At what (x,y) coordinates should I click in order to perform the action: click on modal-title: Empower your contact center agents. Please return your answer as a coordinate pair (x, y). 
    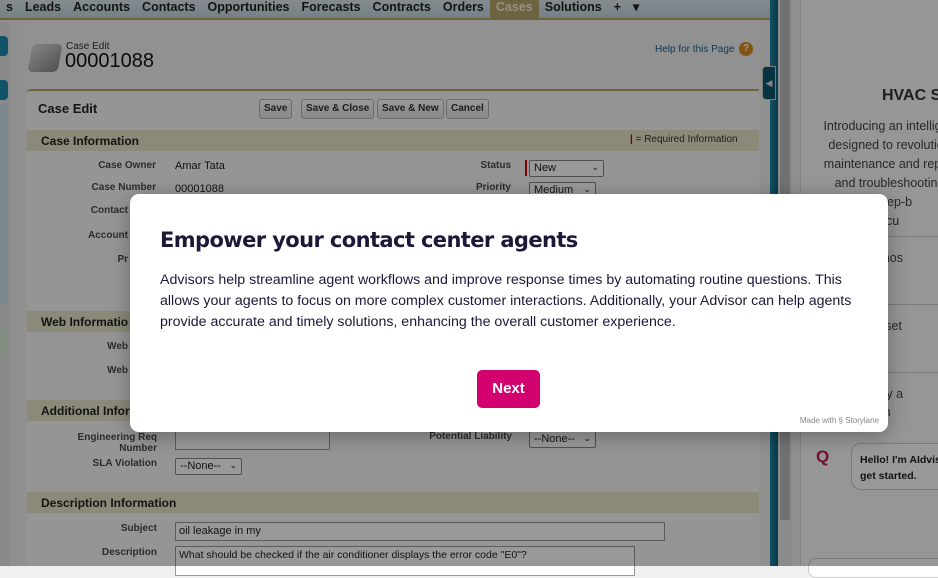
    Looking at the image, I should click on (369, 240).